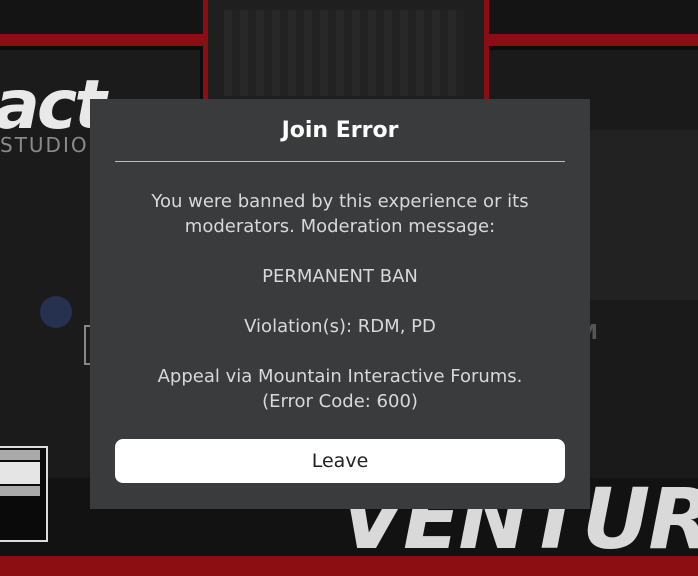  What do you see at coordinates (340, 276) in the screenshot?
I see `ban-type-text: PERMANENT BAN` at bounding box center [340, 276].